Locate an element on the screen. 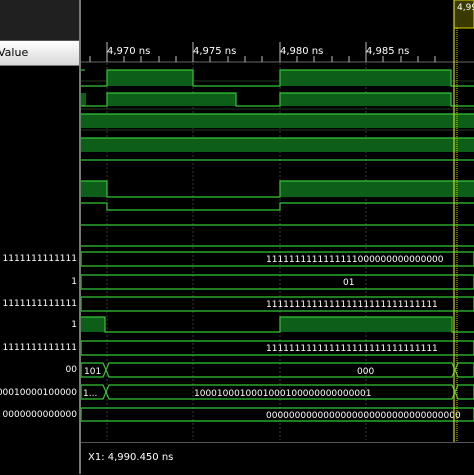 The width and height of the screenshot is (474, 475). value-column-header: Value is located at coordinates (39, 53).